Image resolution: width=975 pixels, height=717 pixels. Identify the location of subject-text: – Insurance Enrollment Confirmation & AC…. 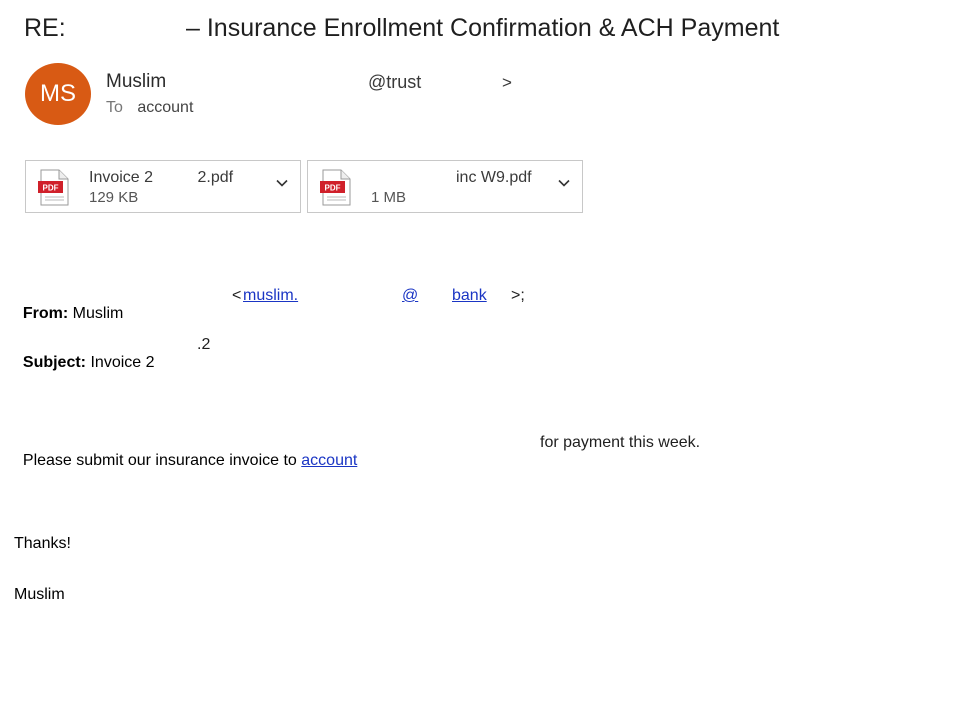
(483, 28).